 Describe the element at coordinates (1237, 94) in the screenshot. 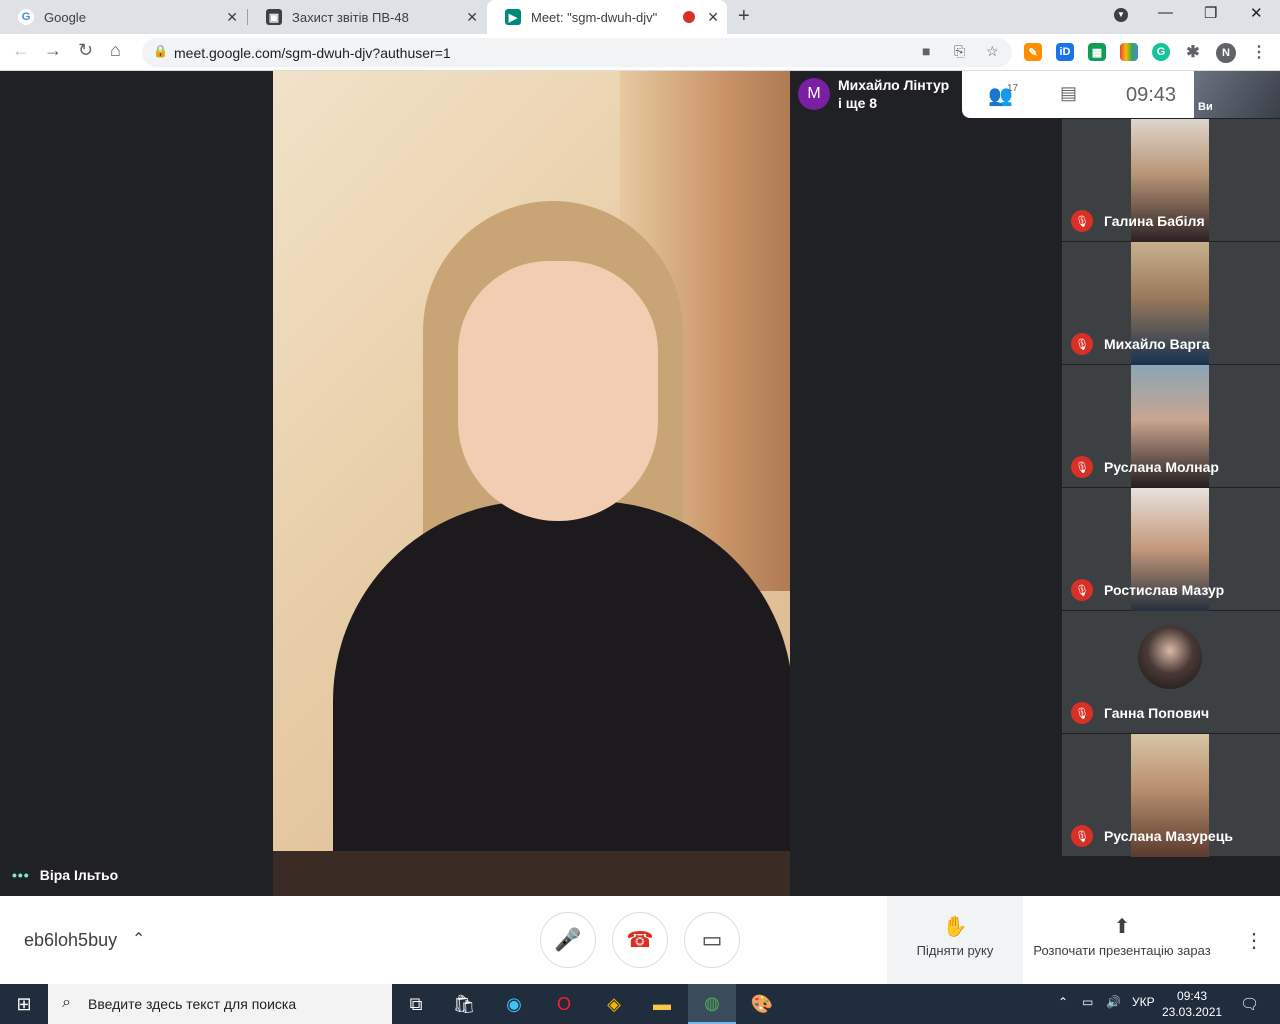

I see `self-view-thumbnail: Ви` at that location.